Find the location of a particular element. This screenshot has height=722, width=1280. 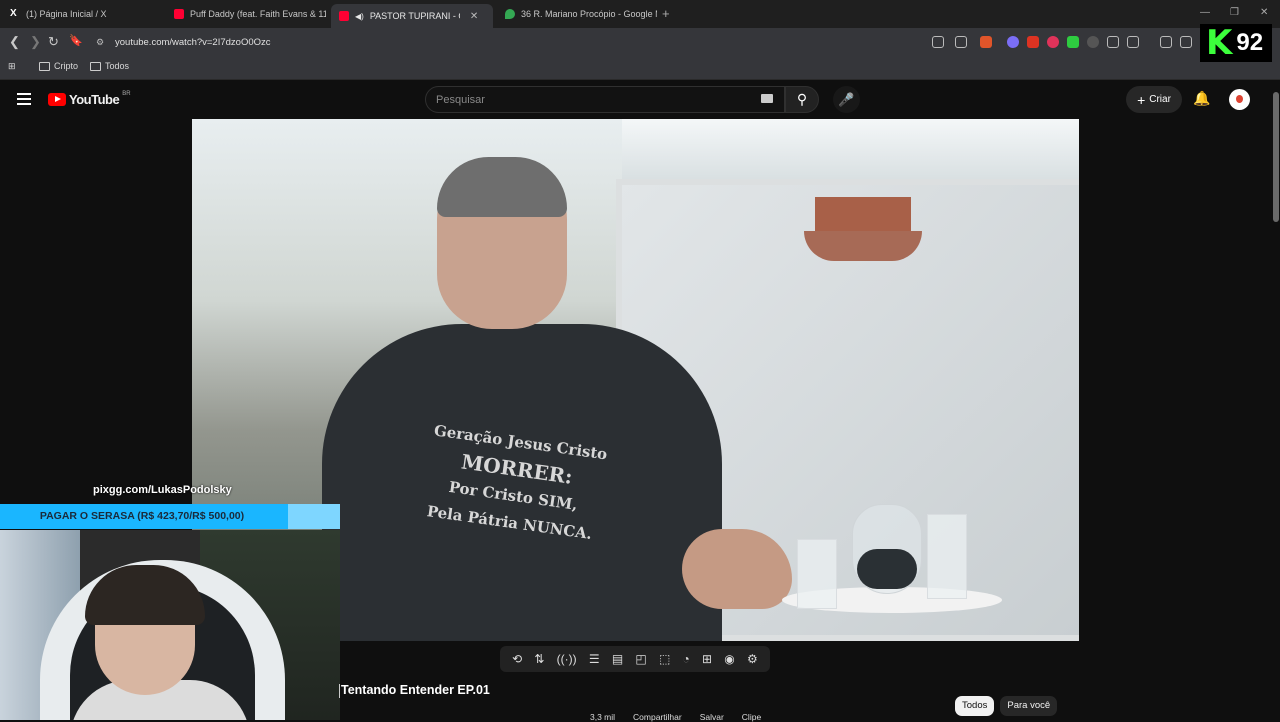

bookmark-label: Cripto is located at coordinates (66, 66).